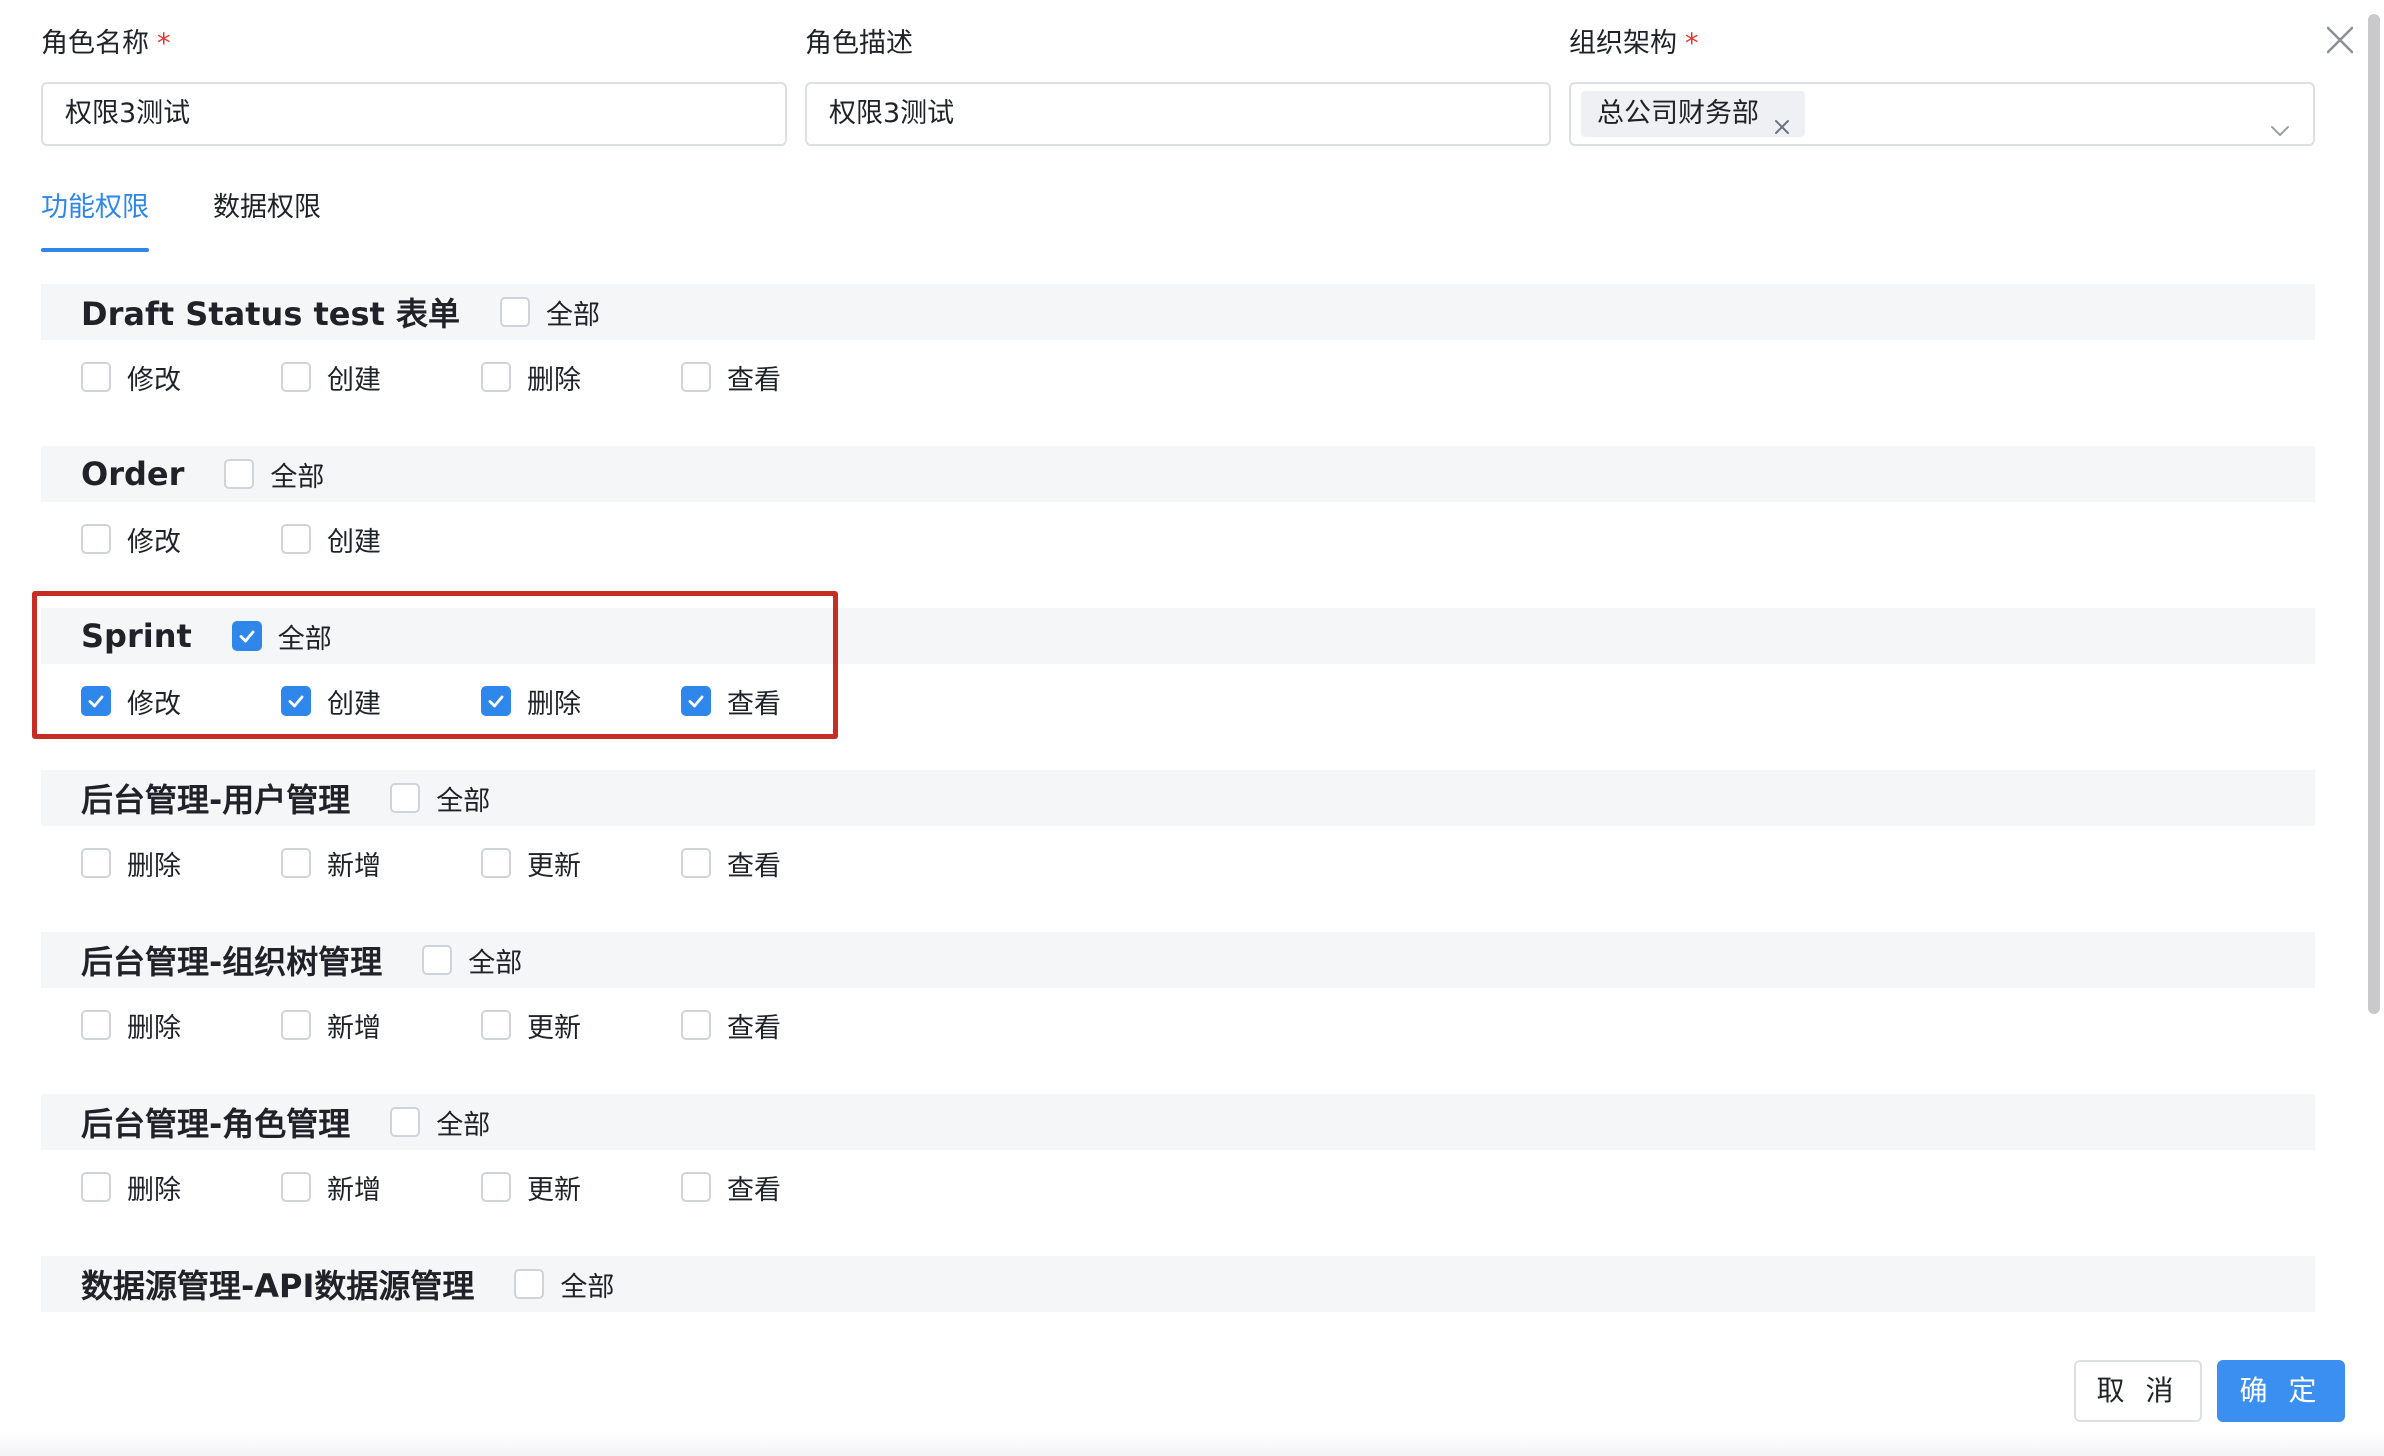 Image resolution: width=2384 pixels, height=1456 pixels. Describe the element at coordinates (2281, 1391) in the screenshot. I see `confirm-button: 确 定` at that location.